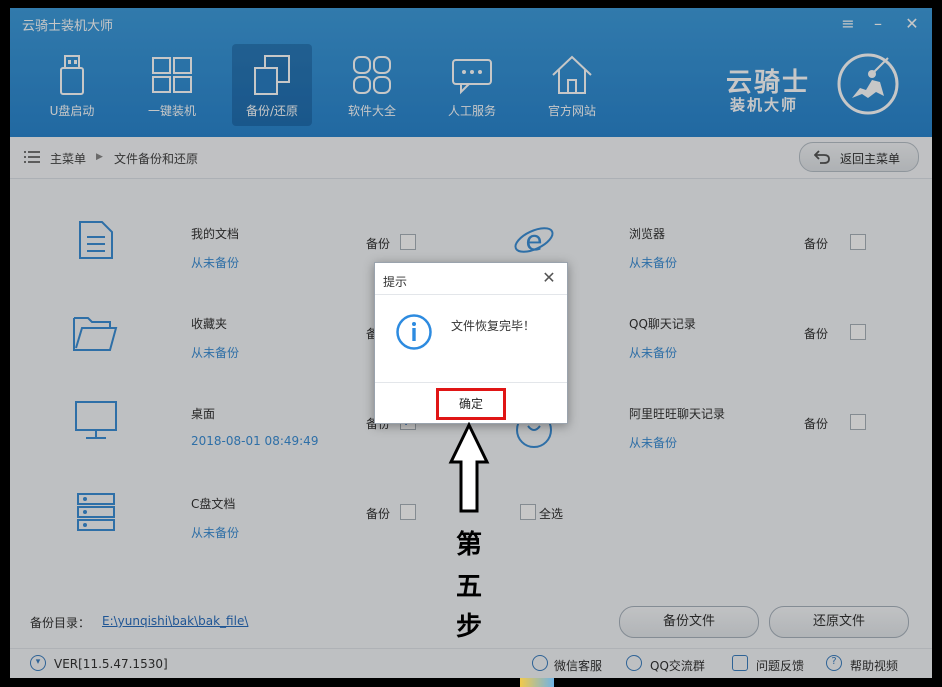  What do you see at coordinates (414, 332) in the screenshot?
I see `info-icon` at bounding box center [414, 332].